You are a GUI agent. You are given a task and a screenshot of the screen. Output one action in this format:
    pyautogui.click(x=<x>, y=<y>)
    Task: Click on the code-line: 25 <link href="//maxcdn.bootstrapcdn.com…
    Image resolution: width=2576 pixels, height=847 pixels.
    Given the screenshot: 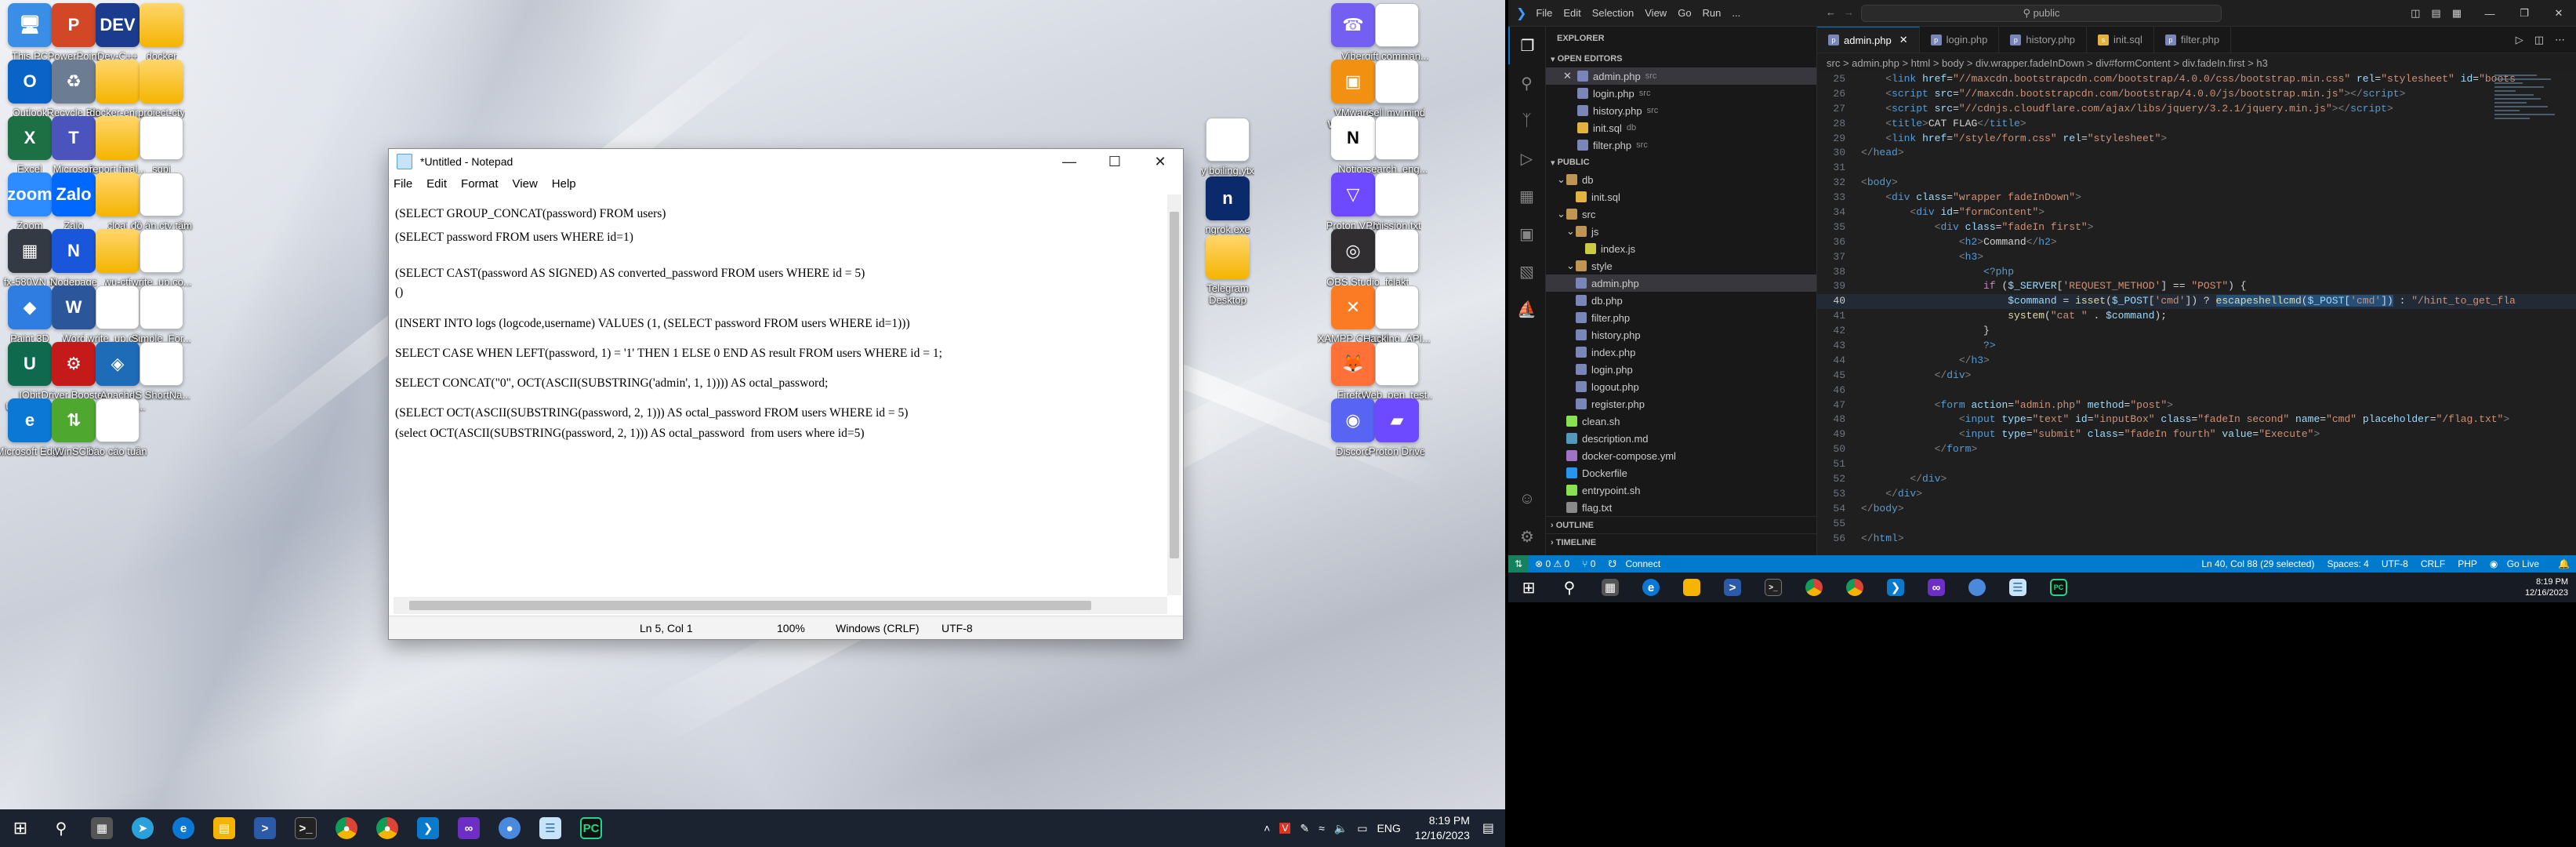 What is the action you would take?
    pyautogui.click(x=2196, y=79)
    